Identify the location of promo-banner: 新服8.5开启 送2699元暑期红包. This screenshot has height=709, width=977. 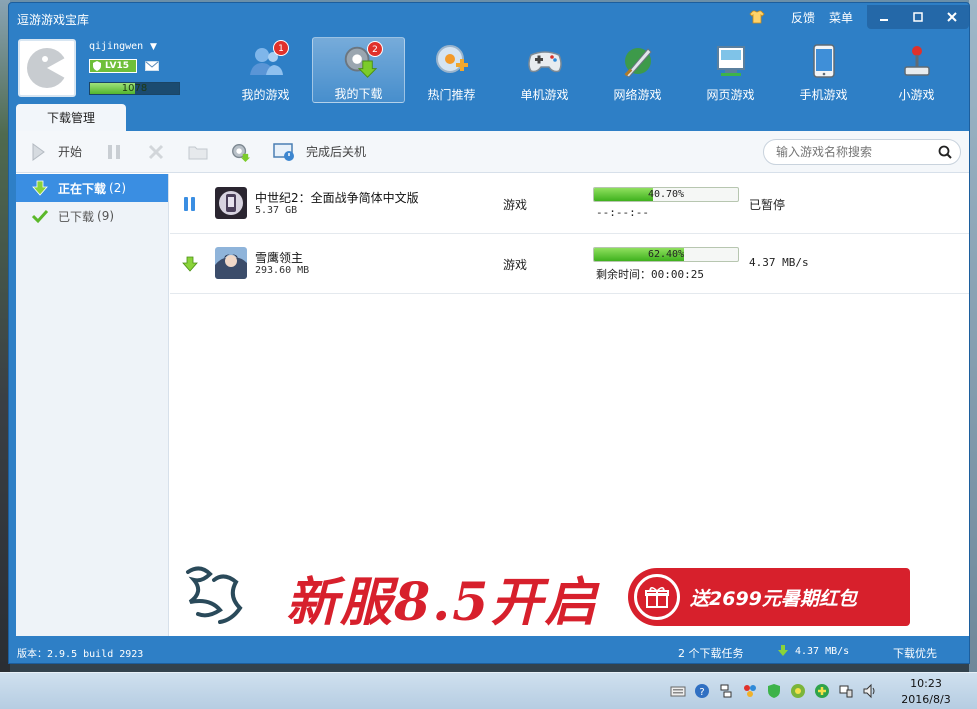
(569, 594).